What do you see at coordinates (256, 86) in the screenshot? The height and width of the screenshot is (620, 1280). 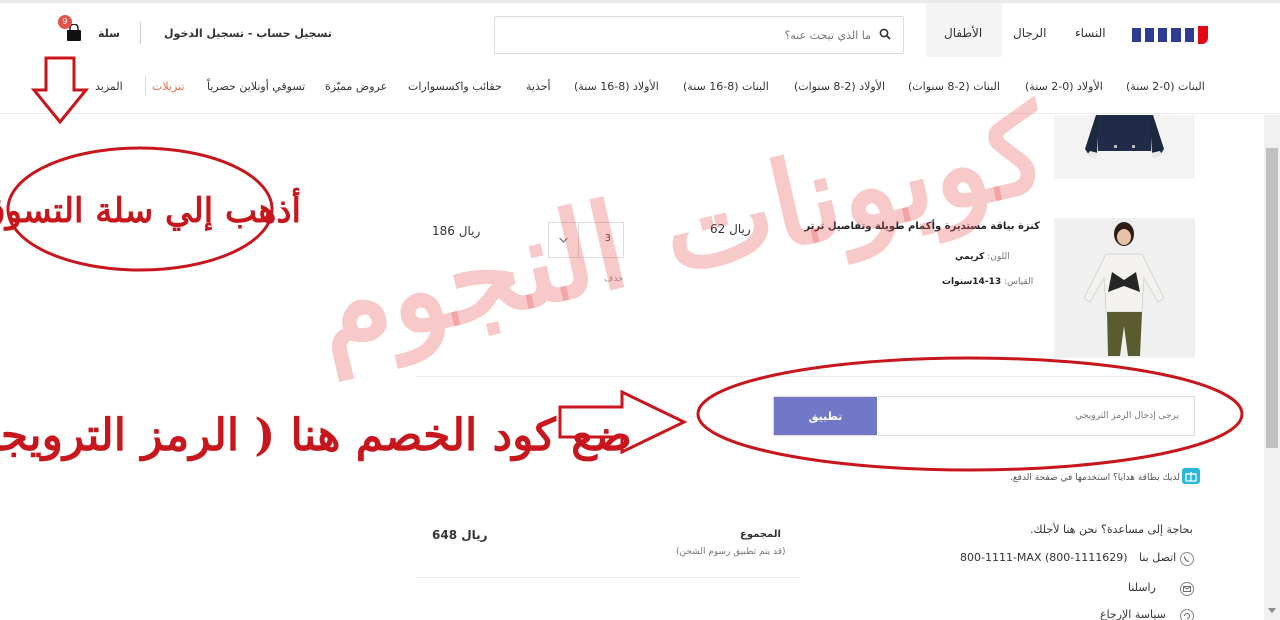 I see `category-online-exclusive: تسوقي أونلاين حصرياً` at bounding box center [256, 86].